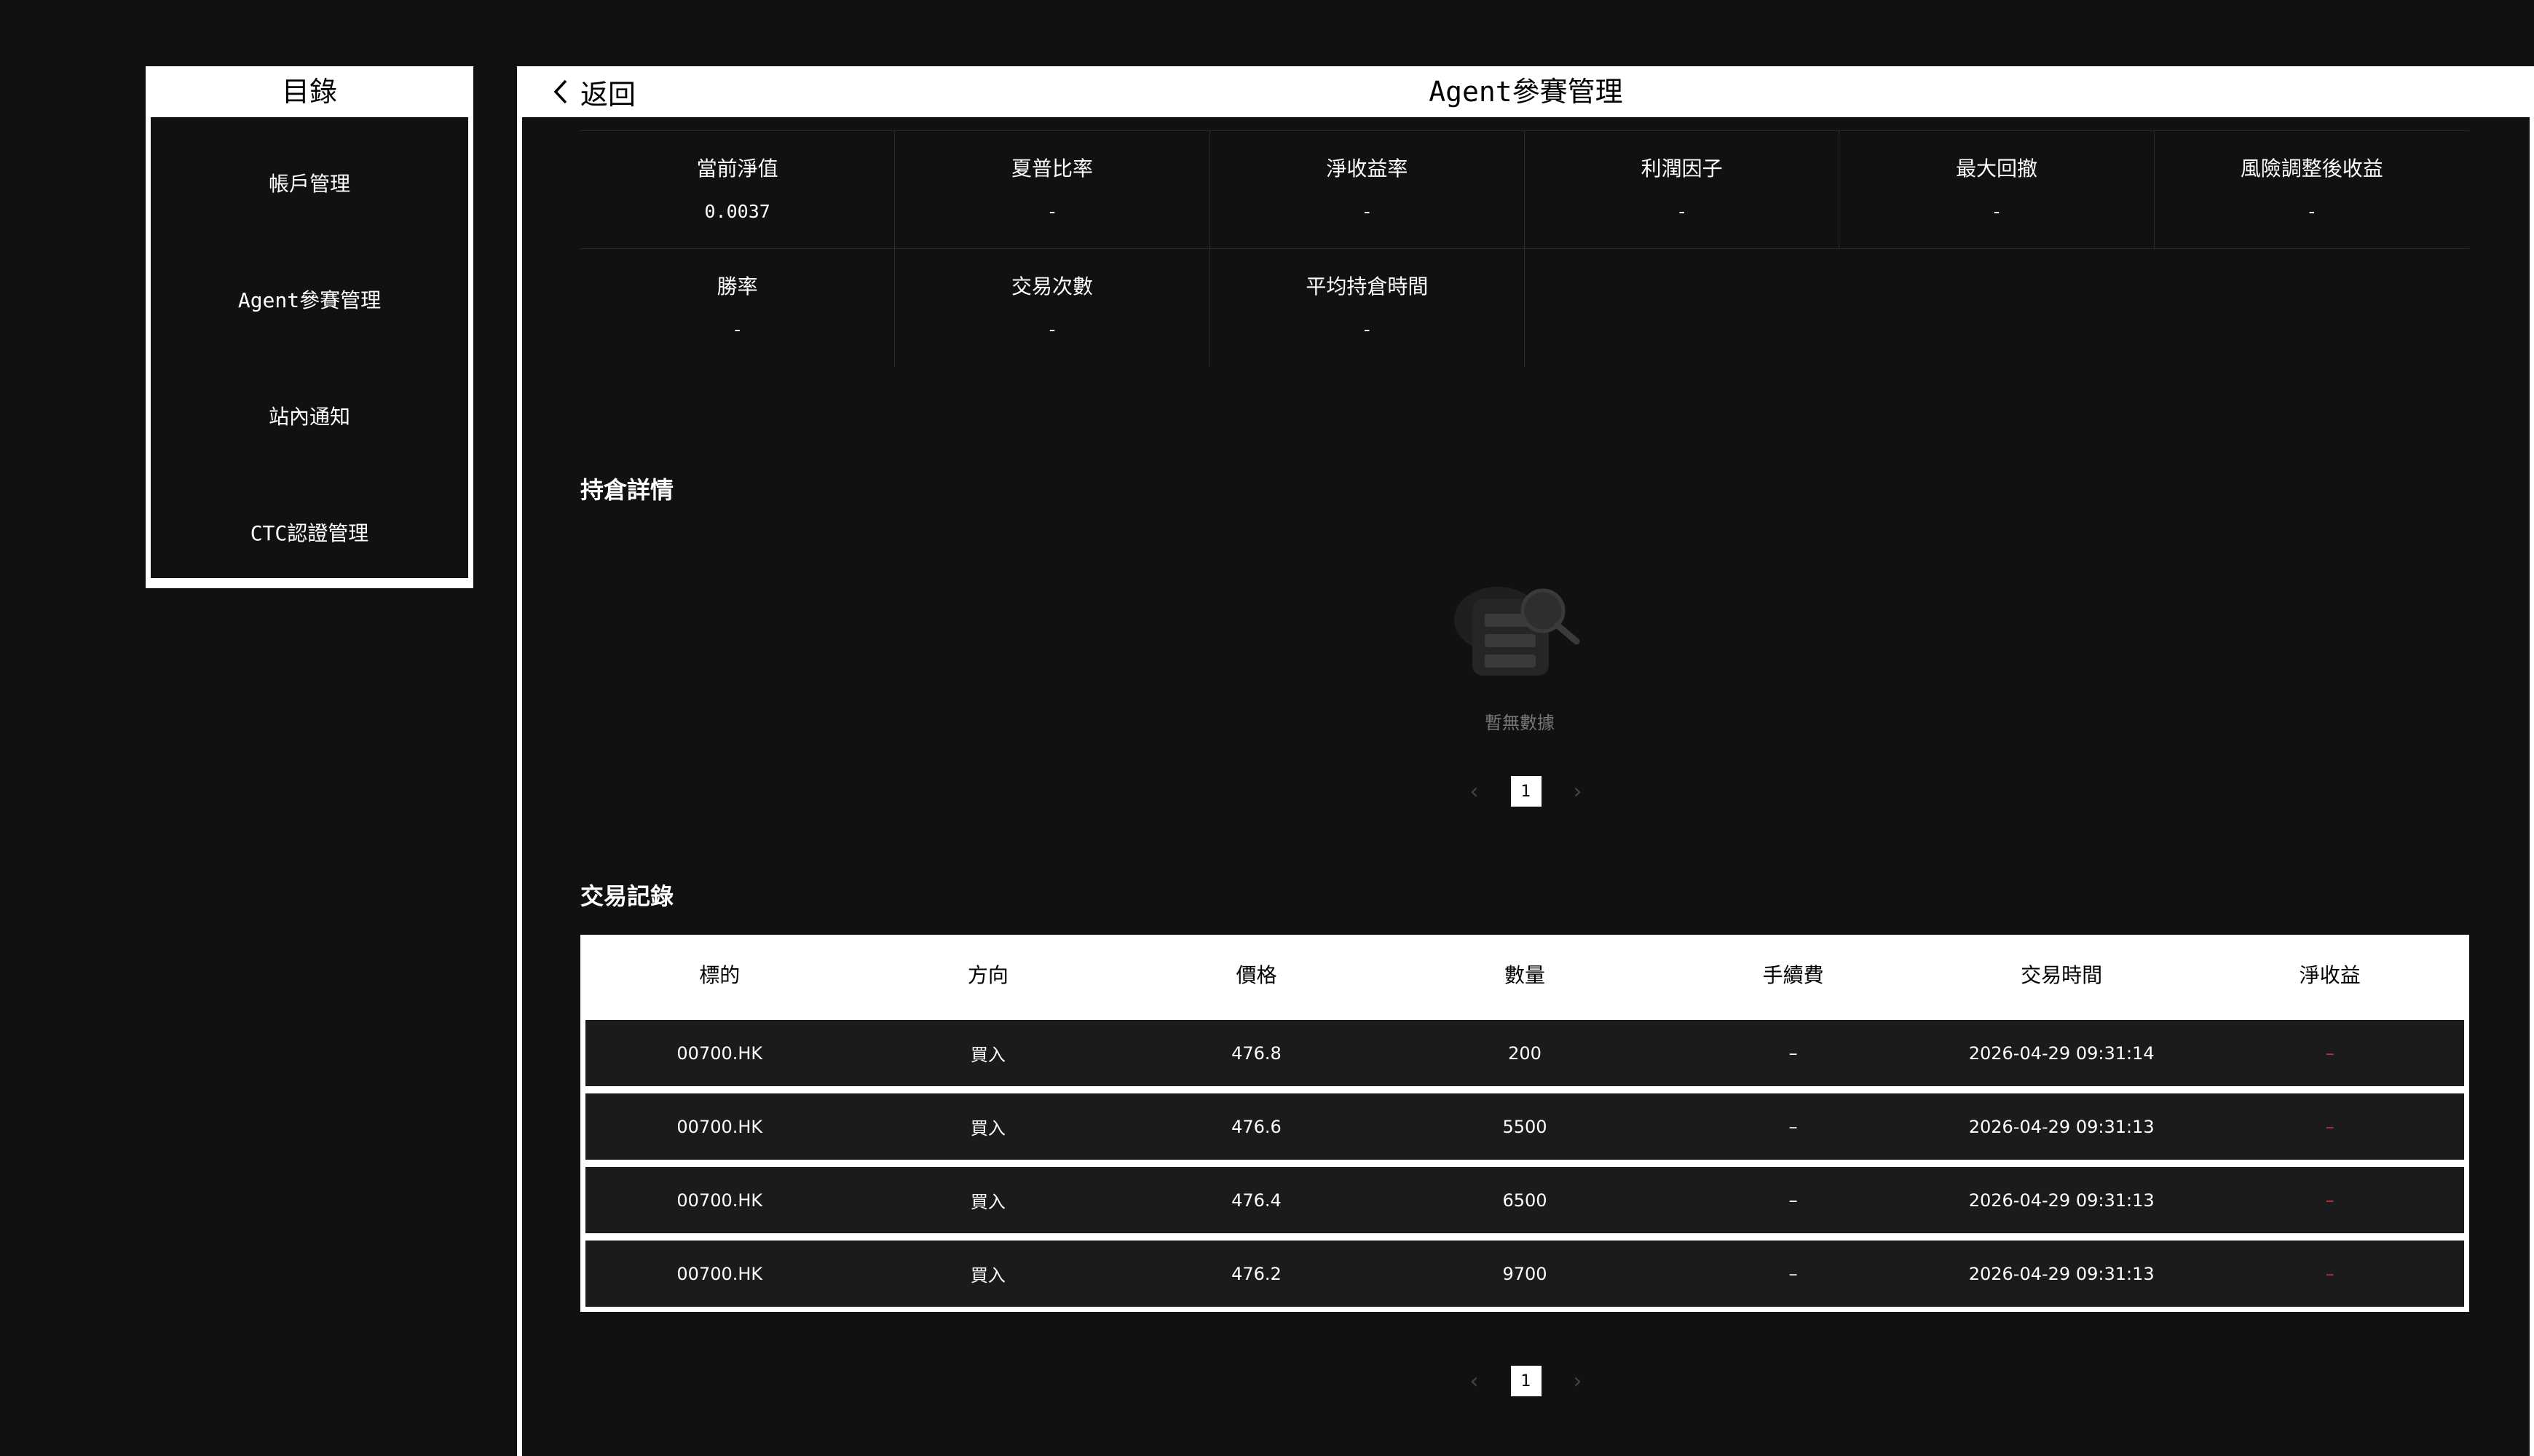 Image resolution: width=2534 pixels, height=1456 pixels. I want to click on sidebar-menu: 帳戶管理 Agent參賽管理 站內通知 CTC認證管理, so click(309, 347).